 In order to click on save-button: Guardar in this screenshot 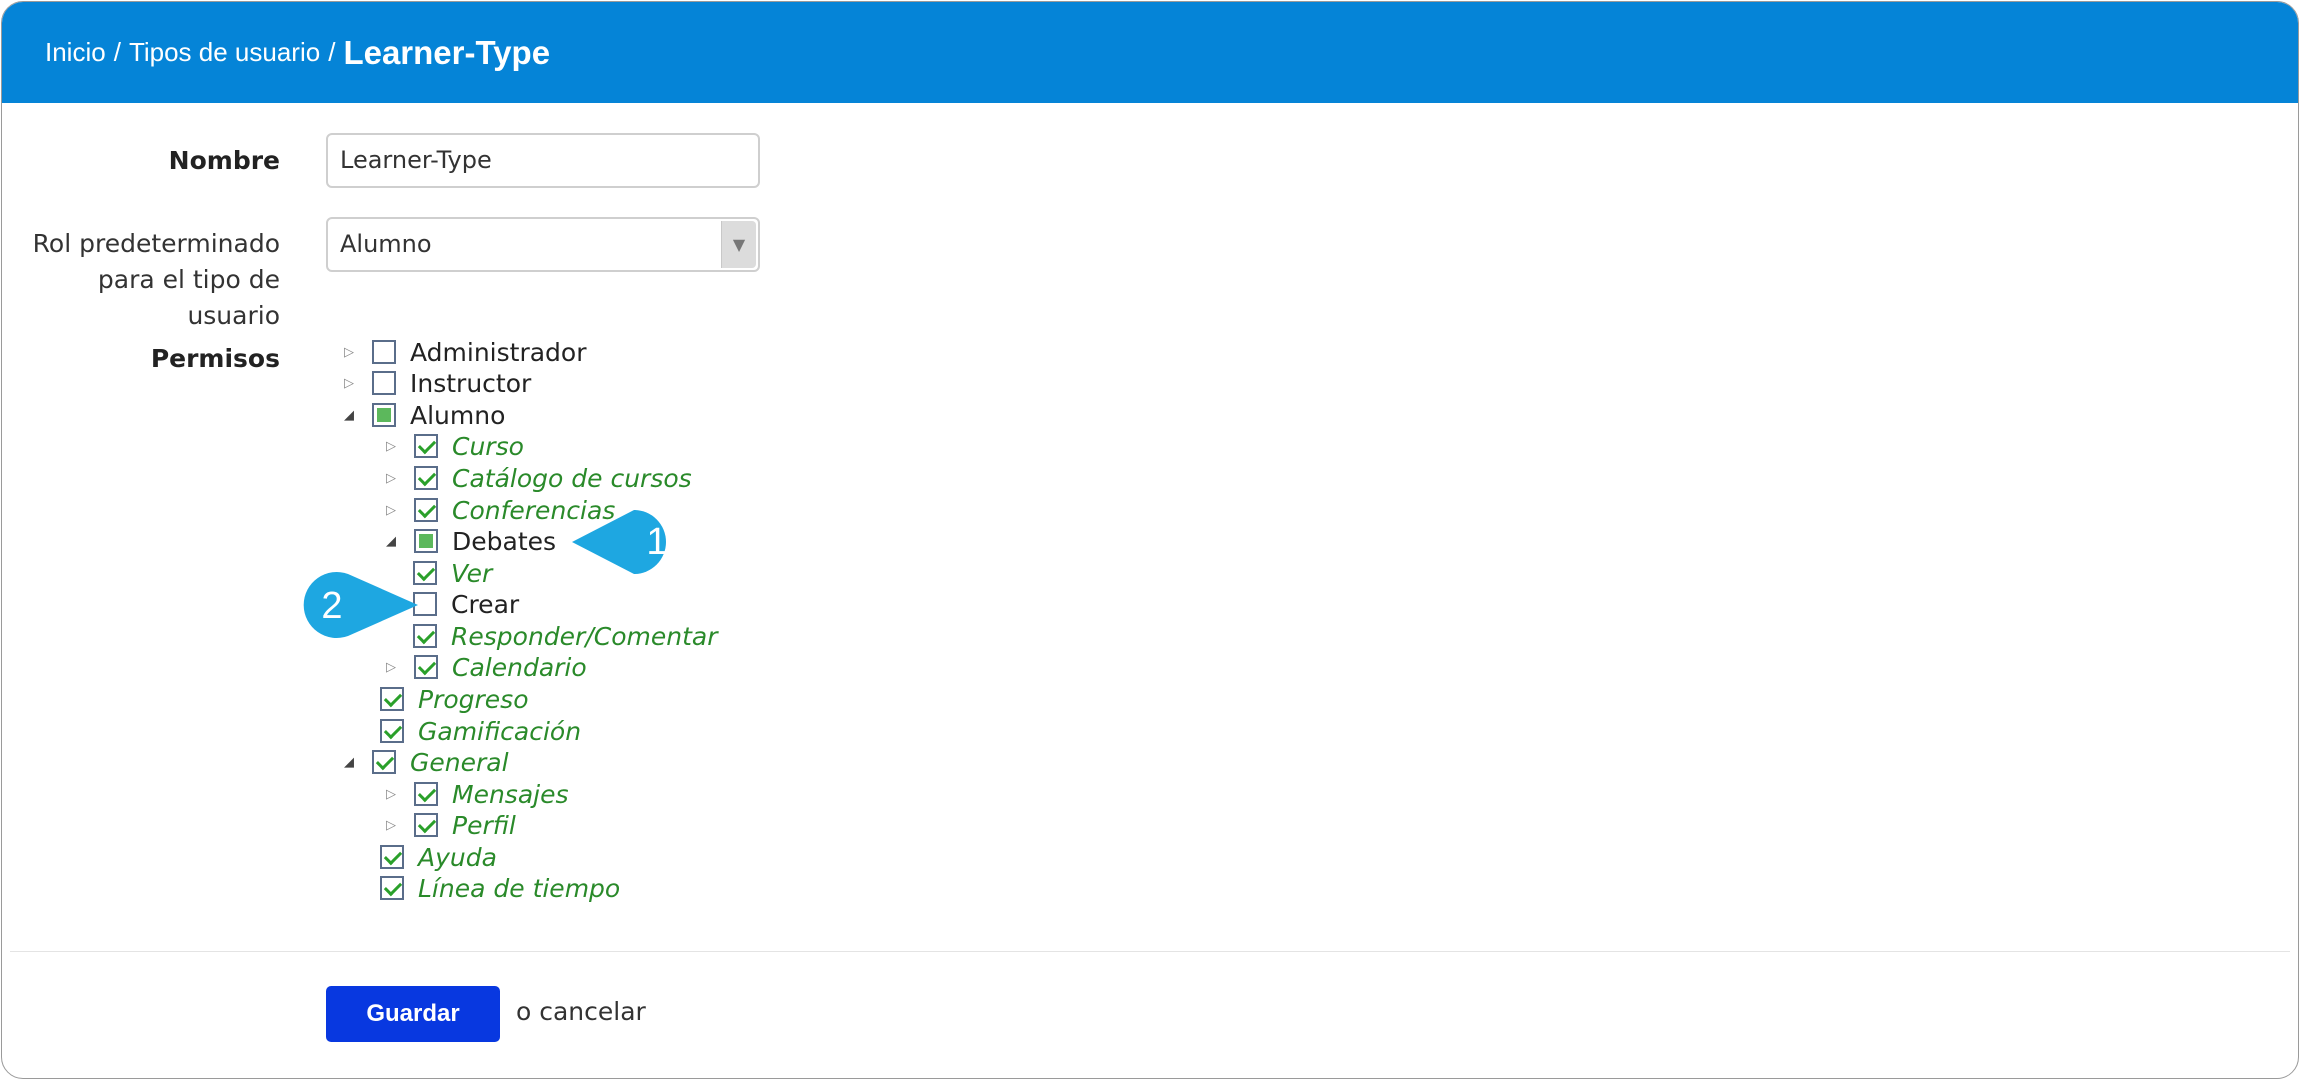, I will do `click(413, 1014)`.